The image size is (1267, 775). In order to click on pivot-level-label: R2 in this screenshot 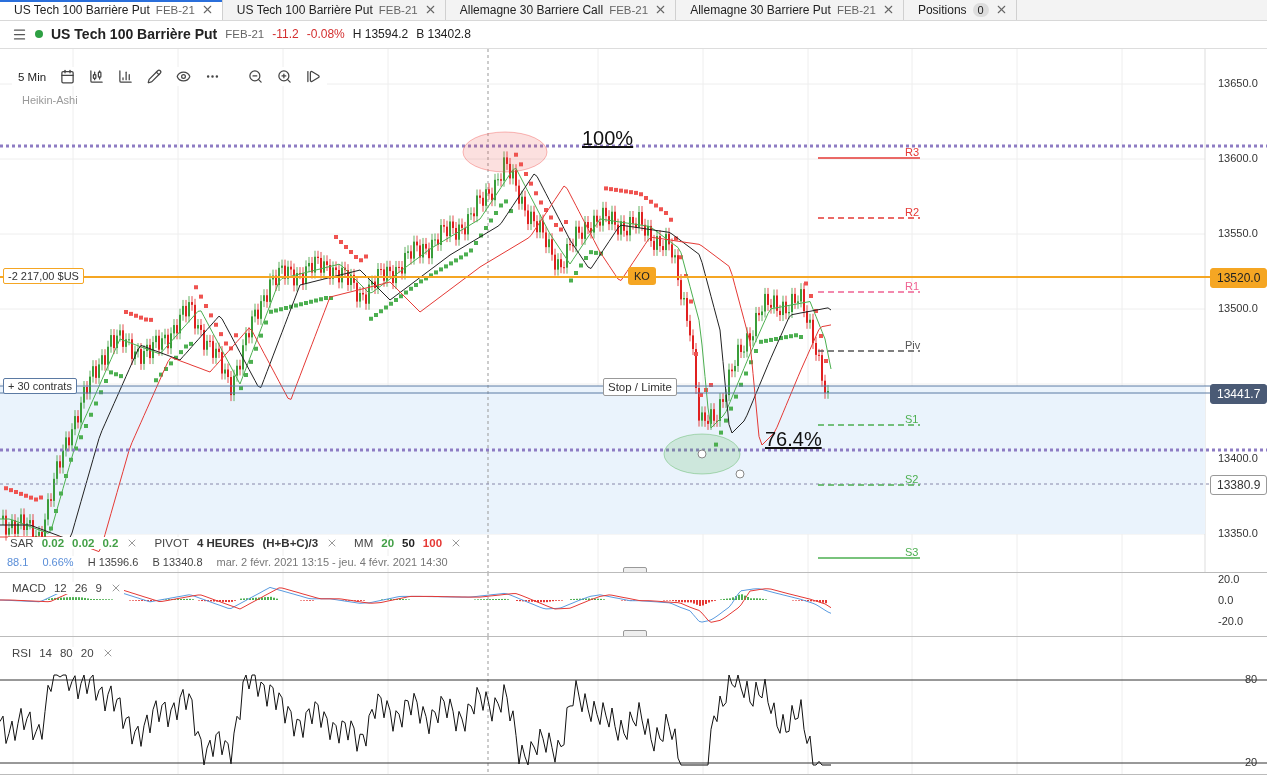, I will do `click(912, 212)`.